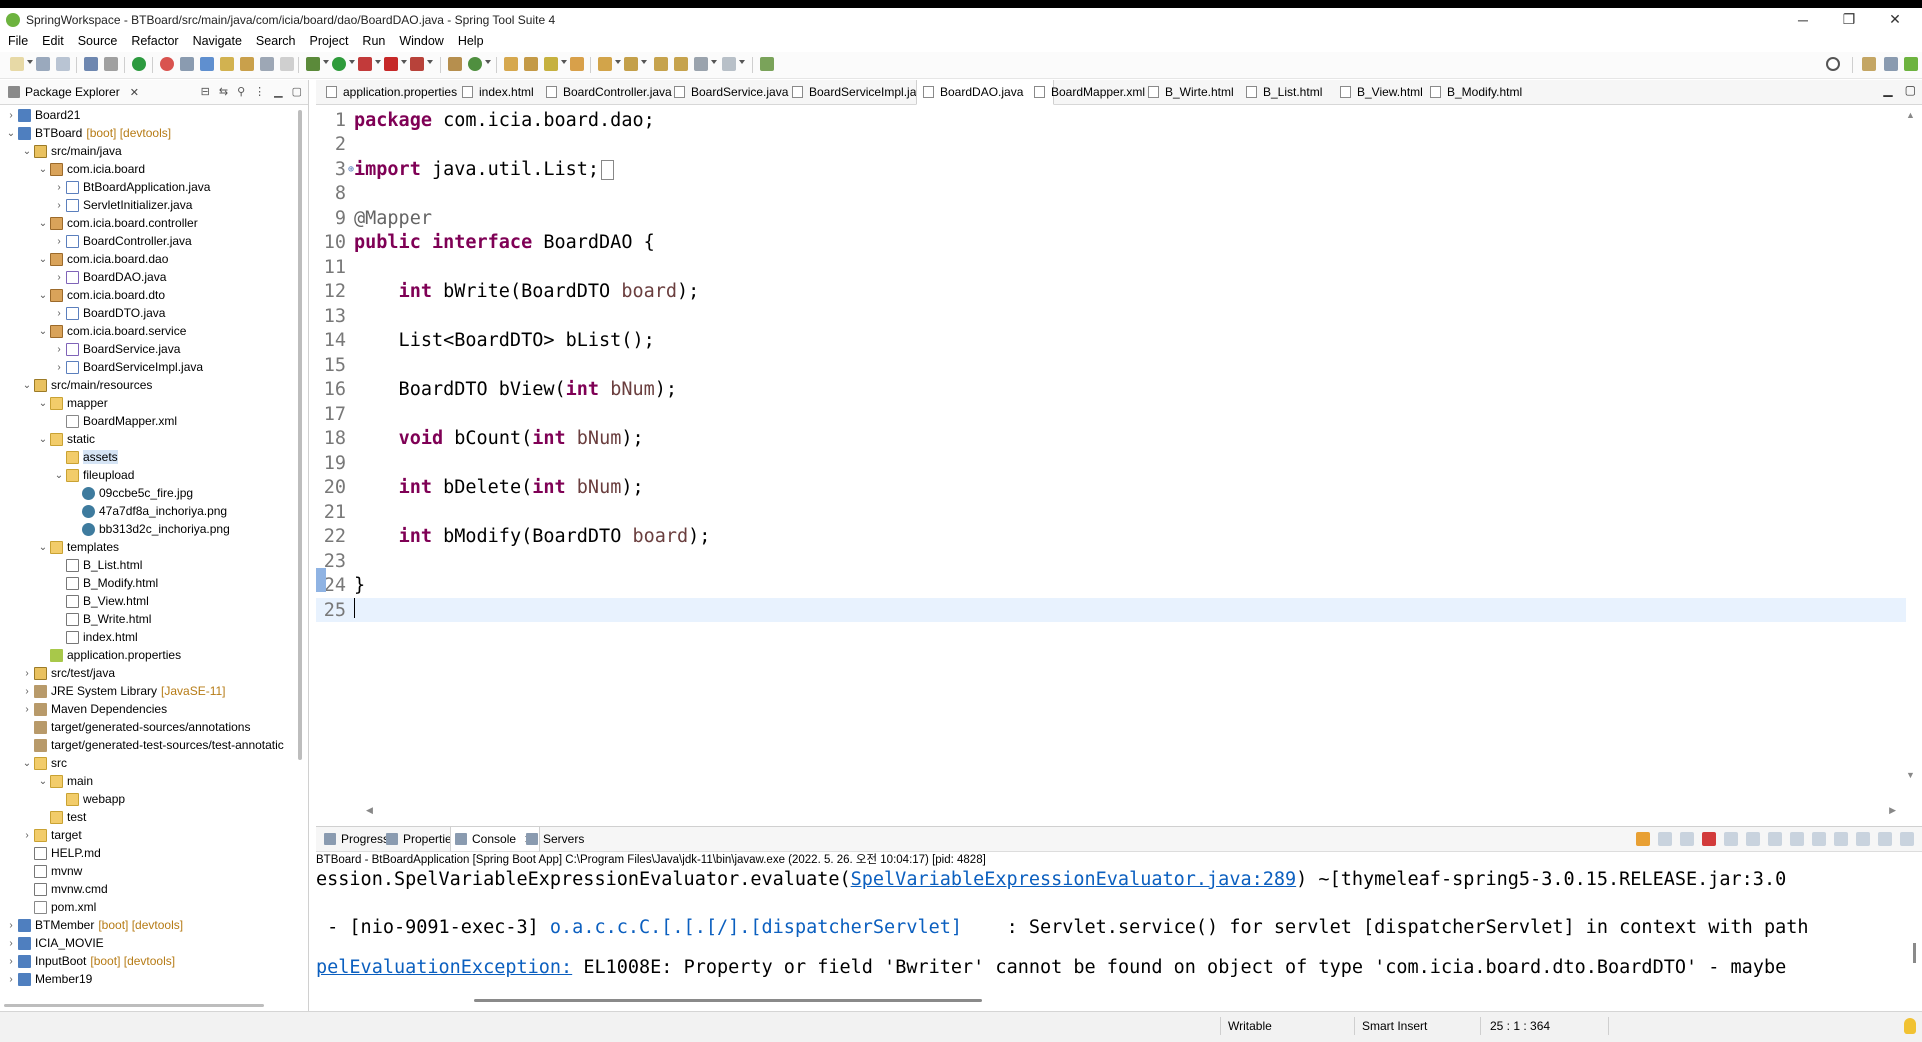  Describe the element at coordinates (714, 62) in the screenshot. I see `back-dropdown-icon` at that location.